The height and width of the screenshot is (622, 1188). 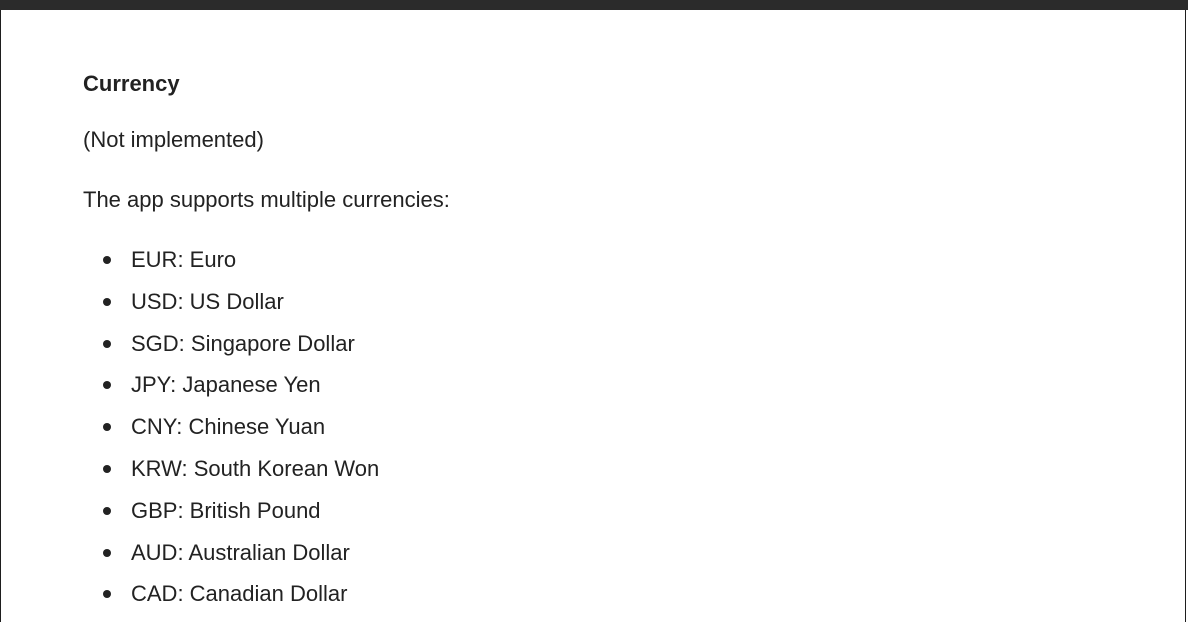 What do you see at coordinates (240, 552) in the screenshot?
I see `currency-label: AUD: Australian Dollar` at bounding box center [240, 552].